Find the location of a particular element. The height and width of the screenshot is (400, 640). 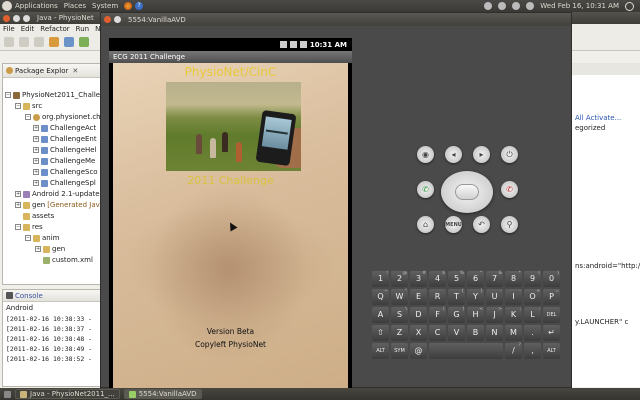

tree-item-xml: custom.xml is located at coordinates (68, 260).